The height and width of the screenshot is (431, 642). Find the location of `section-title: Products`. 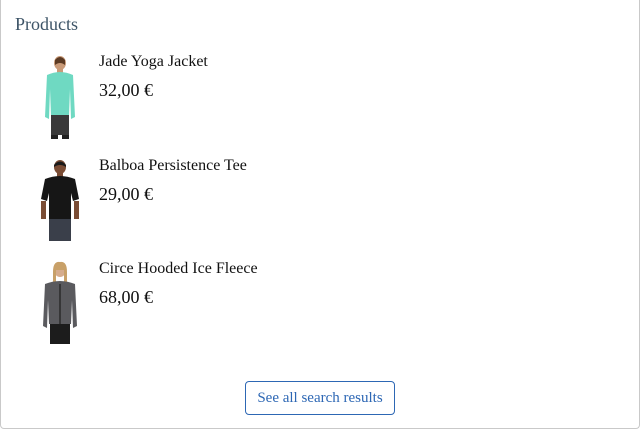

section-title: Products is located at coordinates (46, 24).